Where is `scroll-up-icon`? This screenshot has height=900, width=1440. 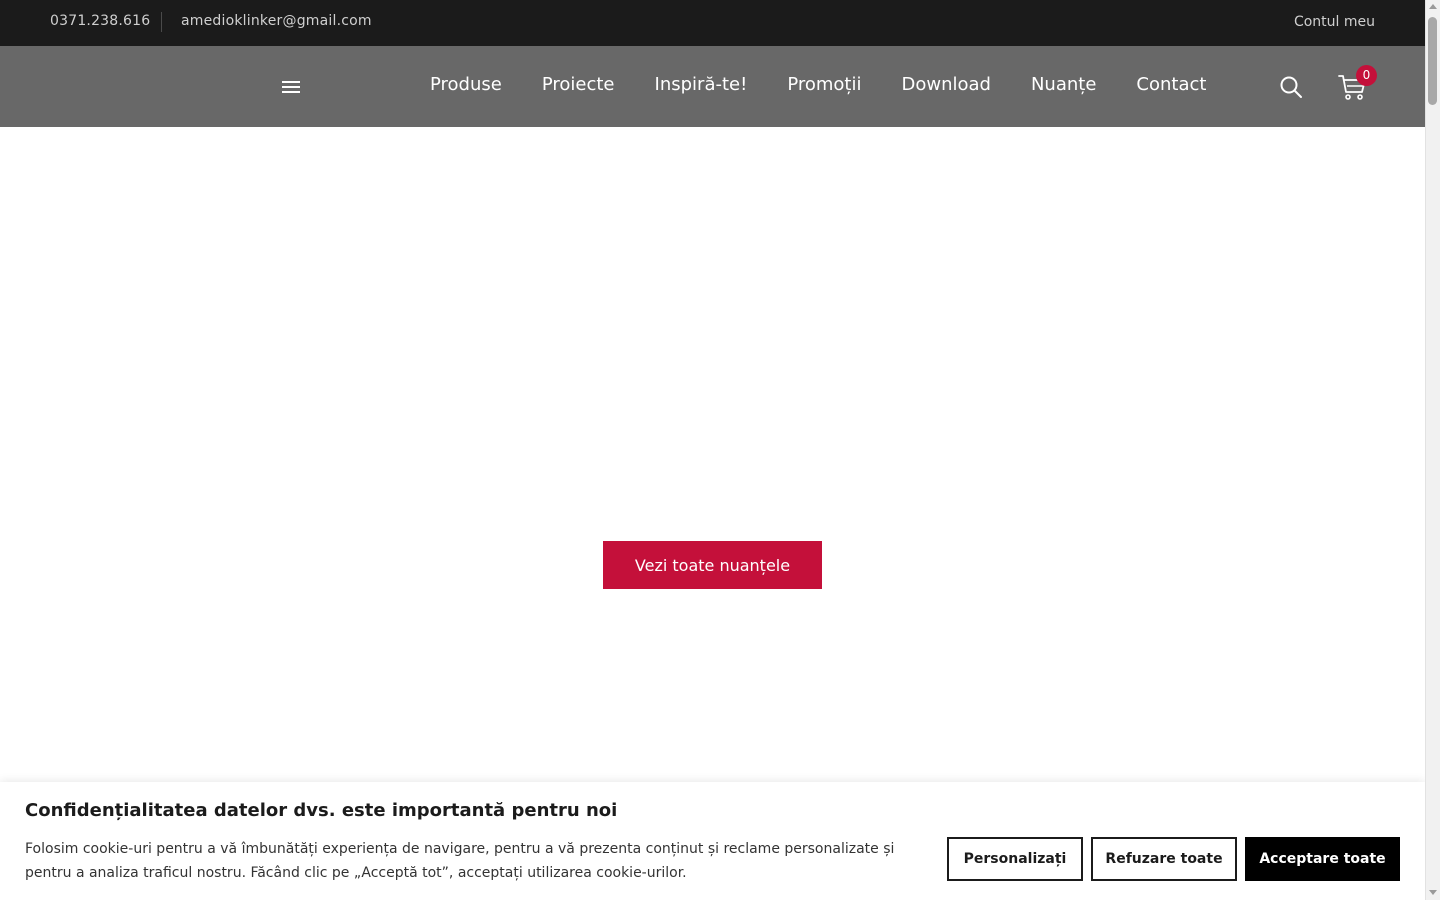 scroll-up-icon is located at coordinates (1433, 6).